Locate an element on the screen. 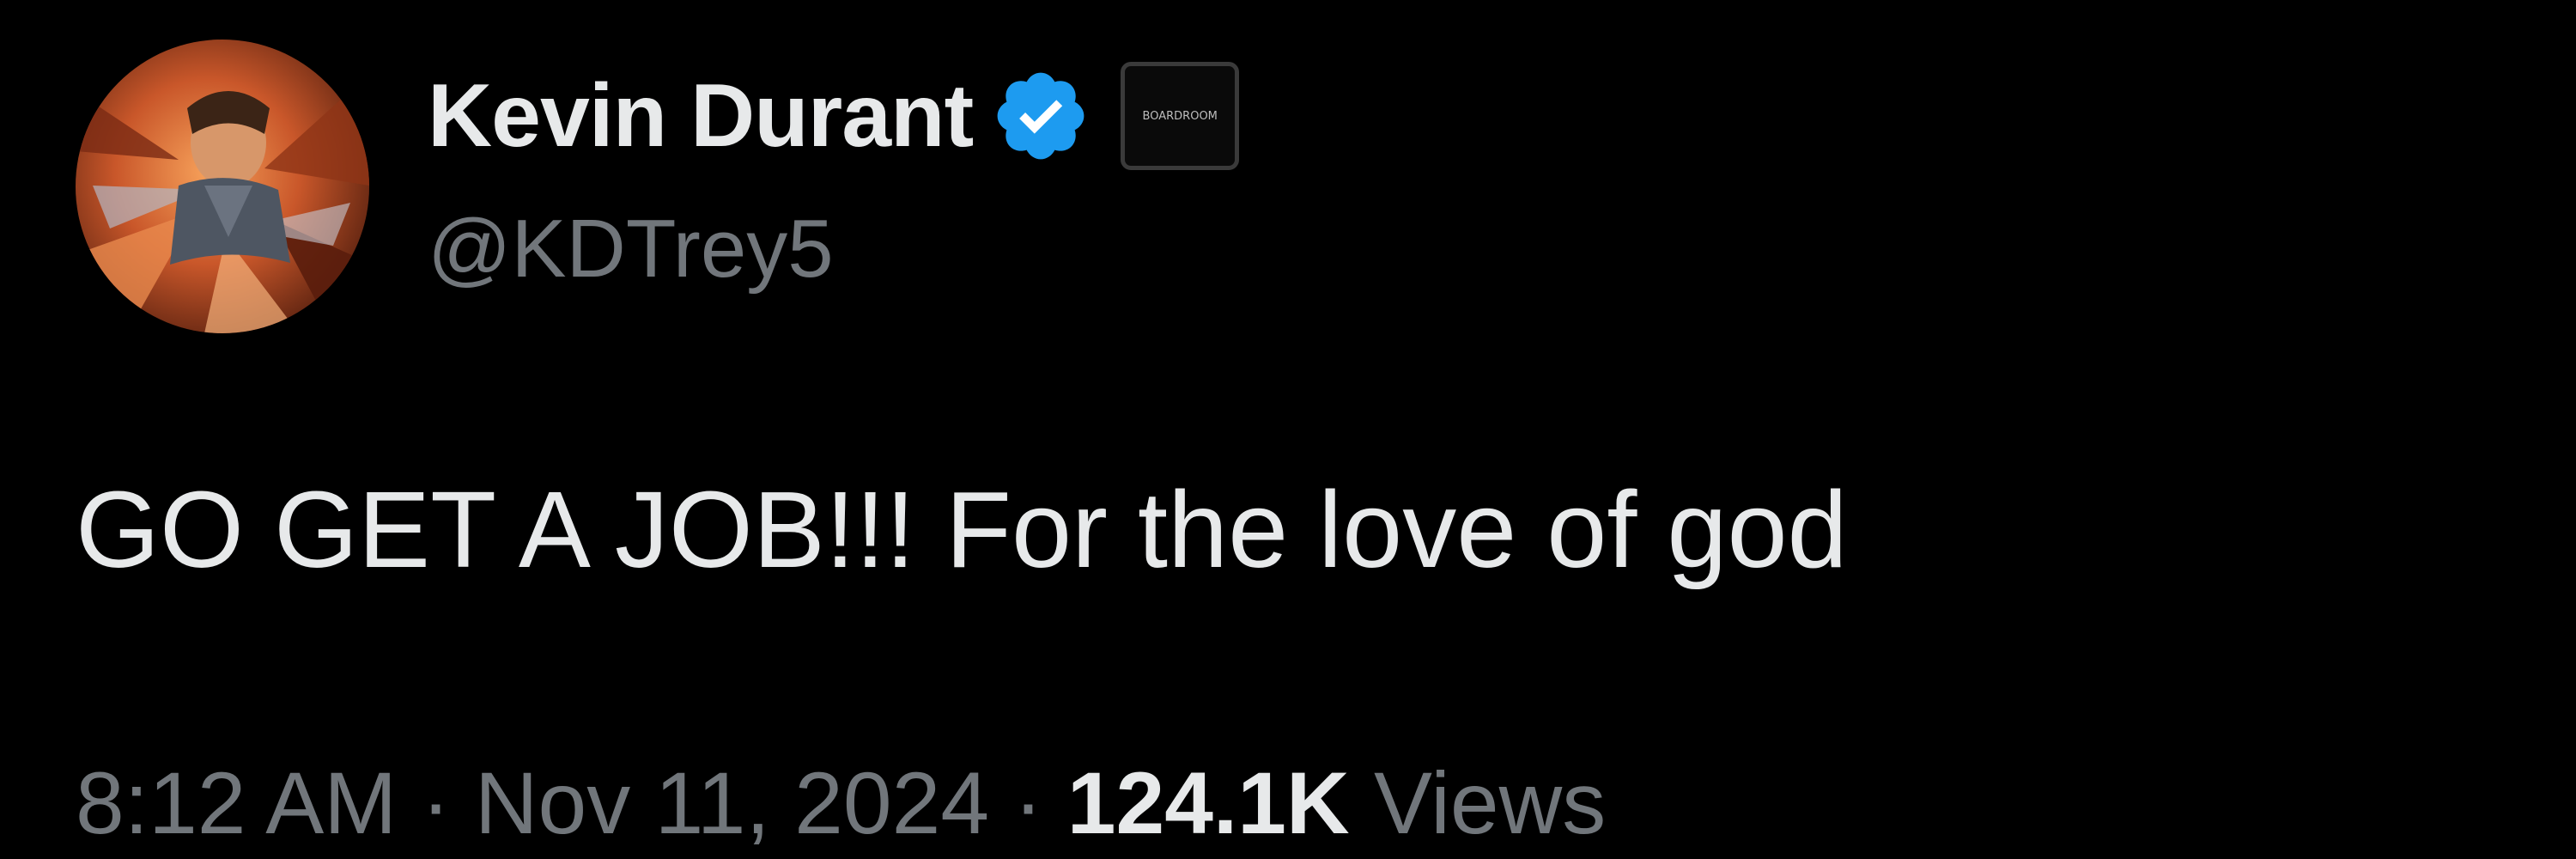 Image resolution: width=2576 pixels, height=859 pixels. avatar is located at coordinates (222, 186).